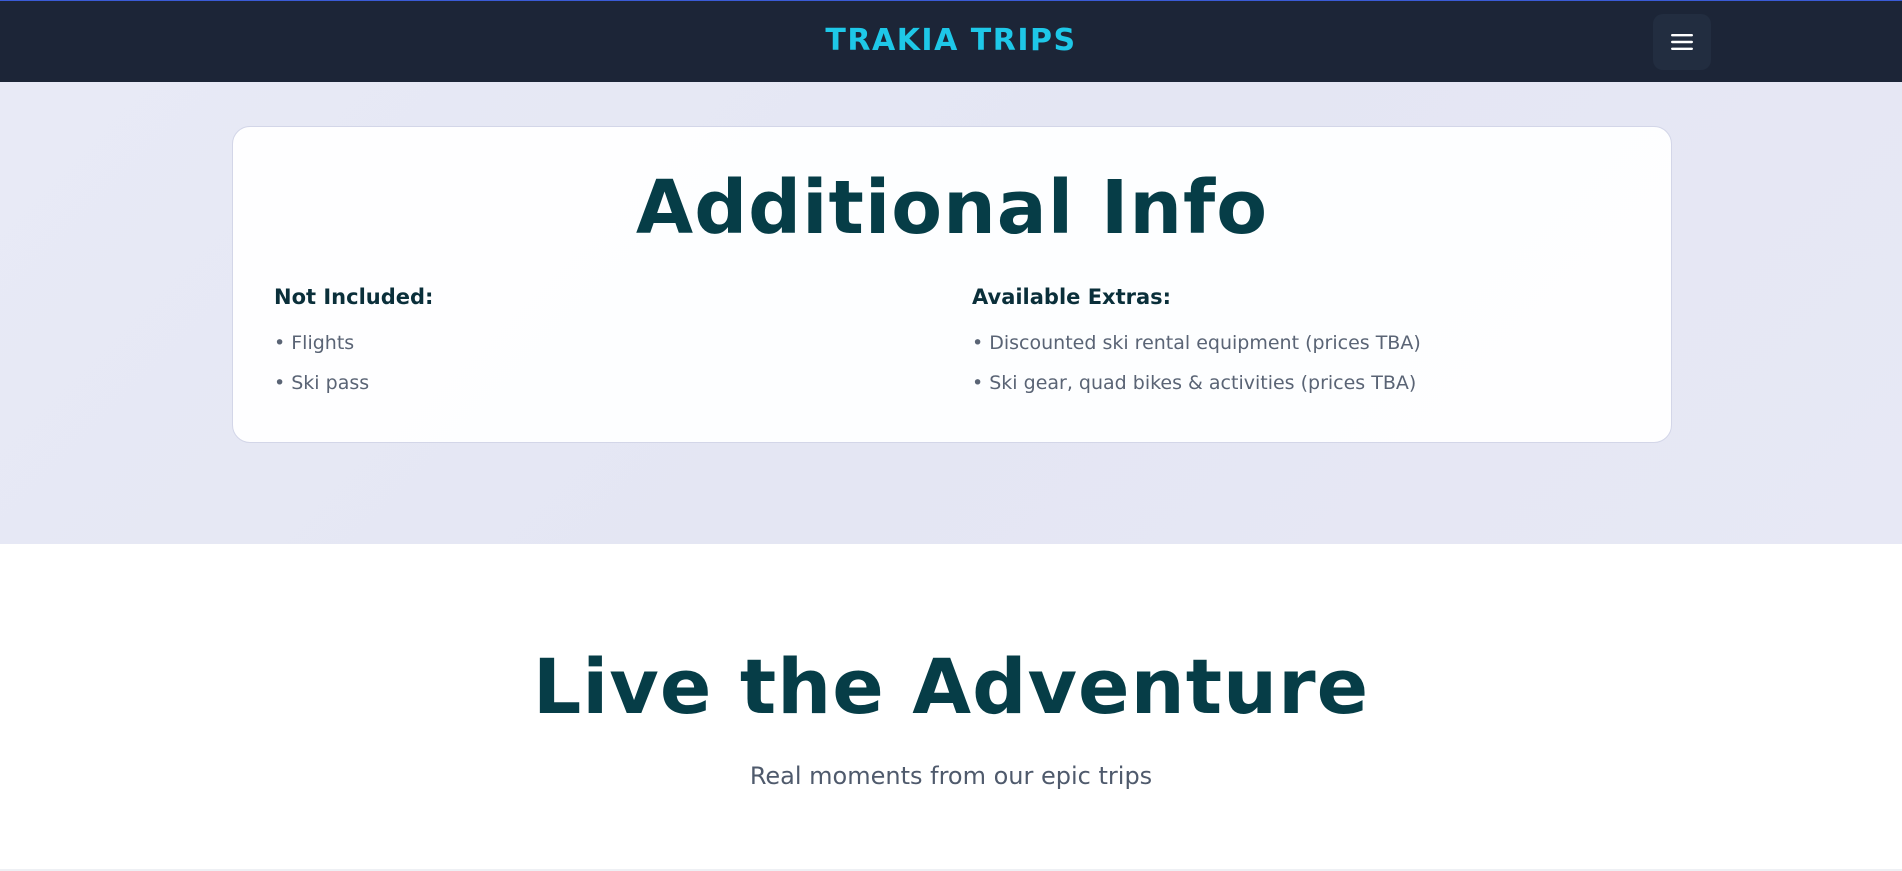 The width and height of the screenshot is (1902, 871). What do you see at coordinates (952, 208) in the screenshot?
I see `additional-info-title: Additional Info` at bounding box center [952, 208].